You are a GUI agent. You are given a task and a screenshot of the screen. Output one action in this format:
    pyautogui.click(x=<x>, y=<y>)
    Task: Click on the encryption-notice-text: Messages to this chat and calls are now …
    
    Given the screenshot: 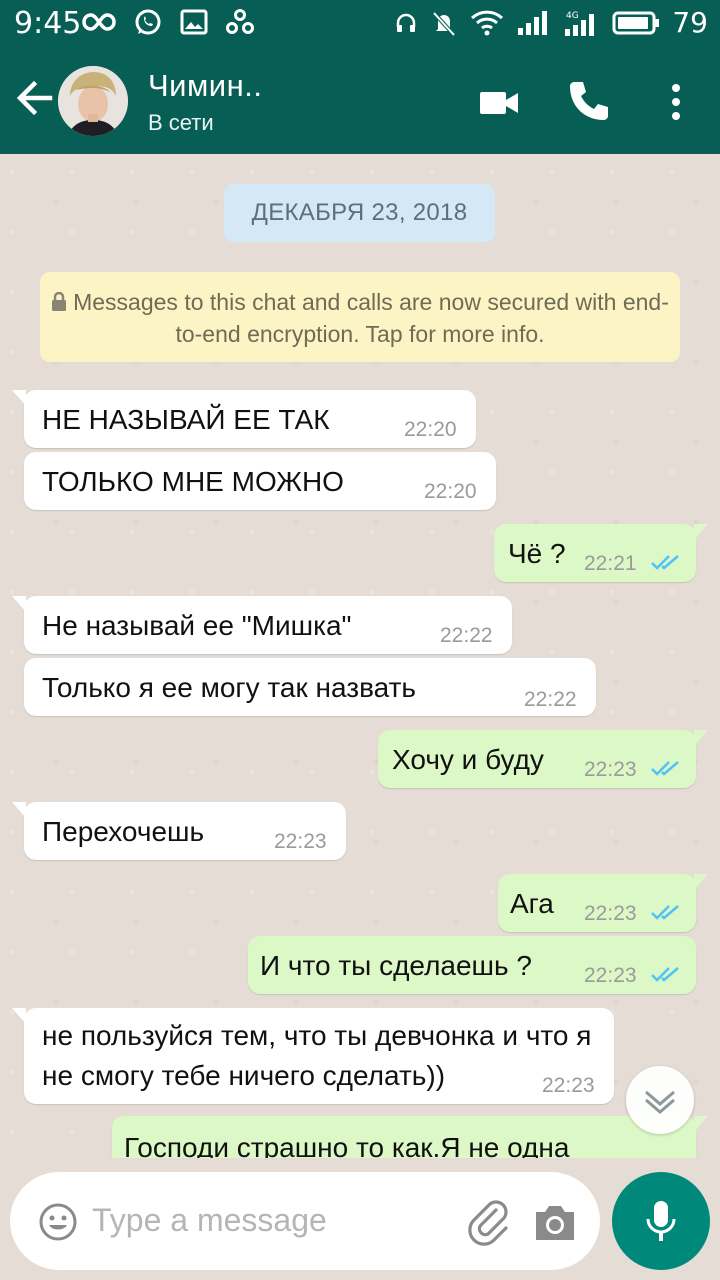 What is the action you would take?
    pyautogui.click(x=371, y=318)
    